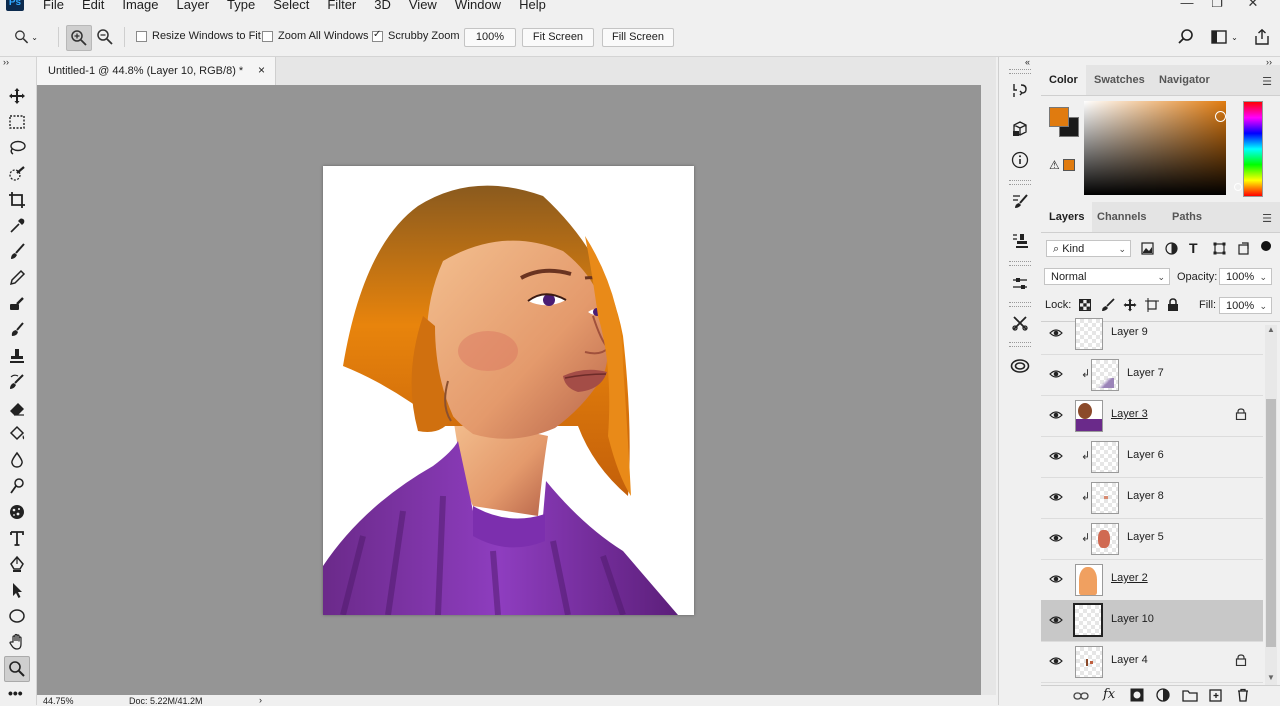 The width and height of the screenshot is (1280, 706). What do you see at coordinates (17, 356) in the screenshot?
I see `stamp-tool` at bounding box center [17, 356].